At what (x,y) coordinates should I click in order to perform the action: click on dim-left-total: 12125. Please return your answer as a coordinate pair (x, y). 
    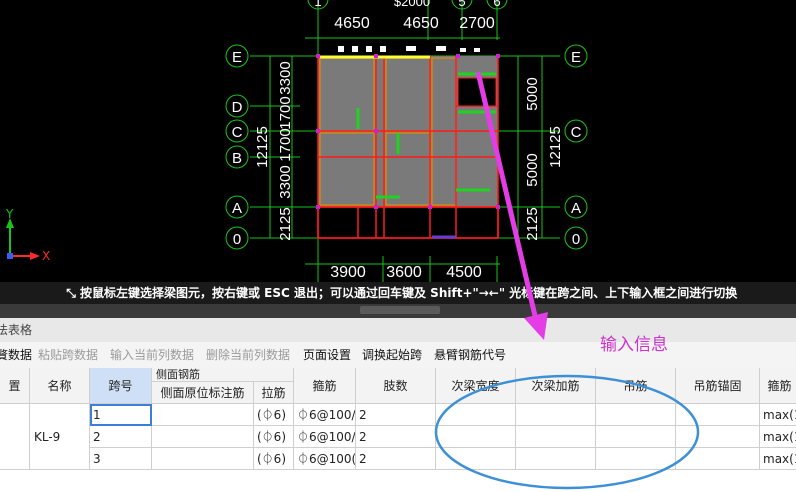
    Looking at the image, I should click on (262, 147).